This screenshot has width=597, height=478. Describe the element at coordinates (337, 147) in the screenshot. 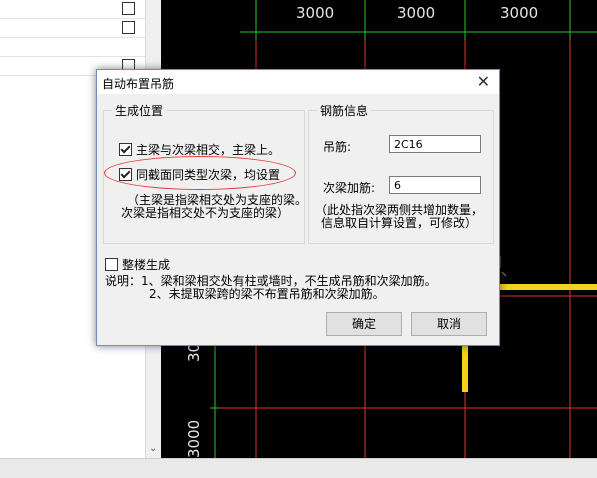

I see `hanger-label: 吊筋:` at that location.